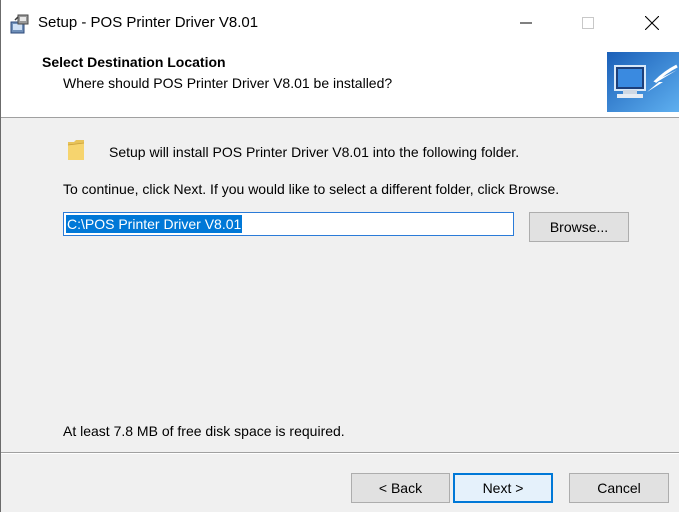 The height and width of the screenshot is (512, 679). What do you see at coordinates (20, 24) in the screenshot?
I see `setup-installer-icon` at bounding box center [20, 24].